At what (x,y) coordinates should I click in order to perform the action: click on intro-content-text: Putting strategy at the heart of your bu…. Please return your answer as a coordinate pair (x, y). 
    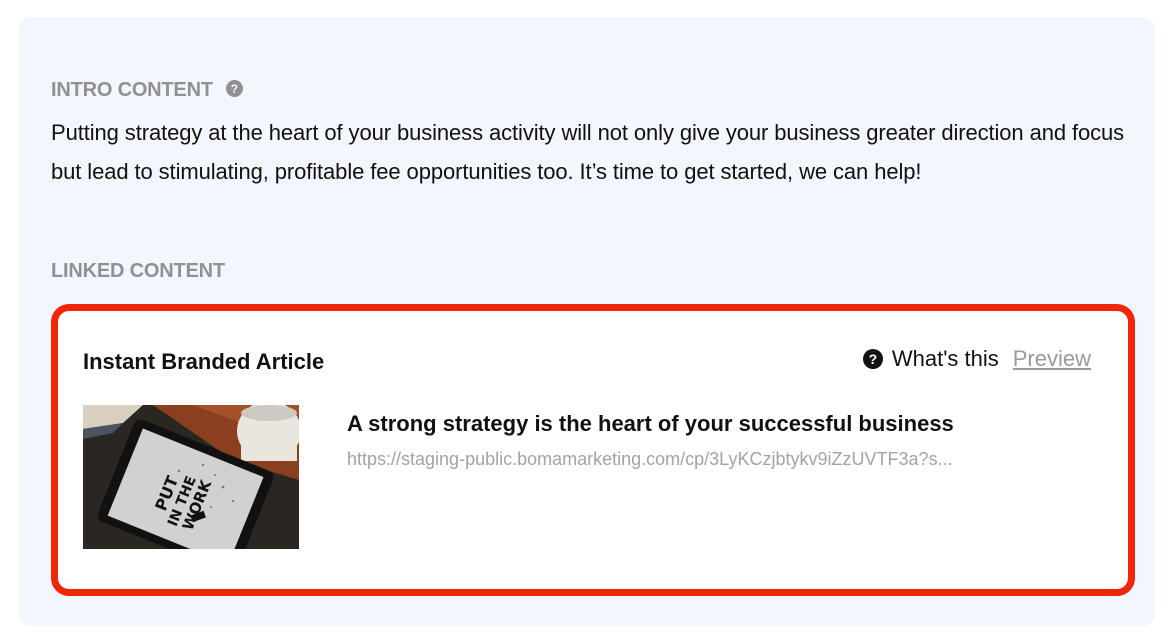
    Looking at the image, I should click on (588, 152).